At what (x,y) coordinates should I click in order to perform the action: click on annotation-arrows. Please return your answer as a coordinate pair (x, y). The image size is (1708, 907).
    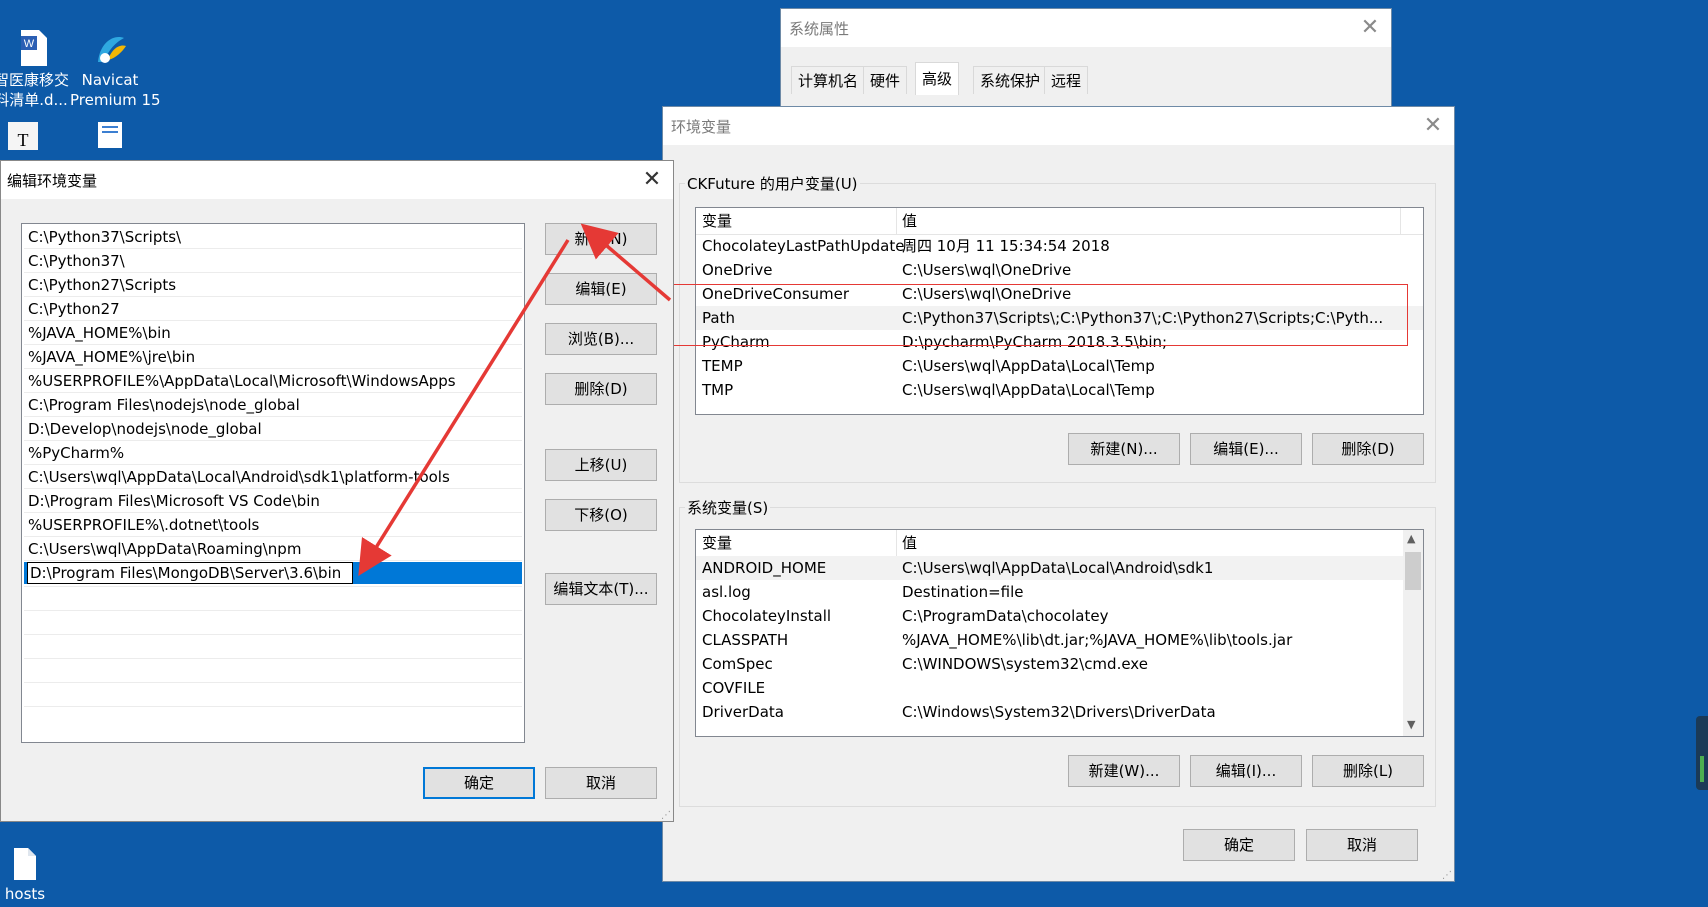
    Looking at the image, I should click on (515, 399).